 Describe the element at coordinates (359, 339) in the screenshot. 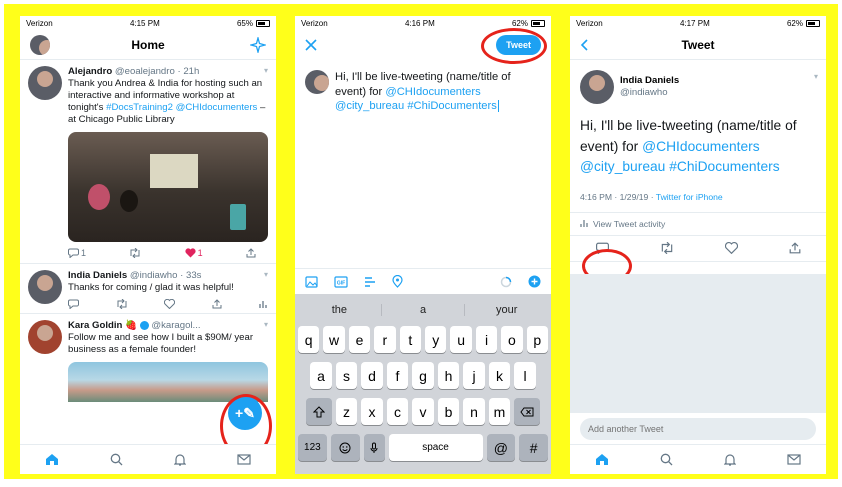

I see `key-e: e` at that location.